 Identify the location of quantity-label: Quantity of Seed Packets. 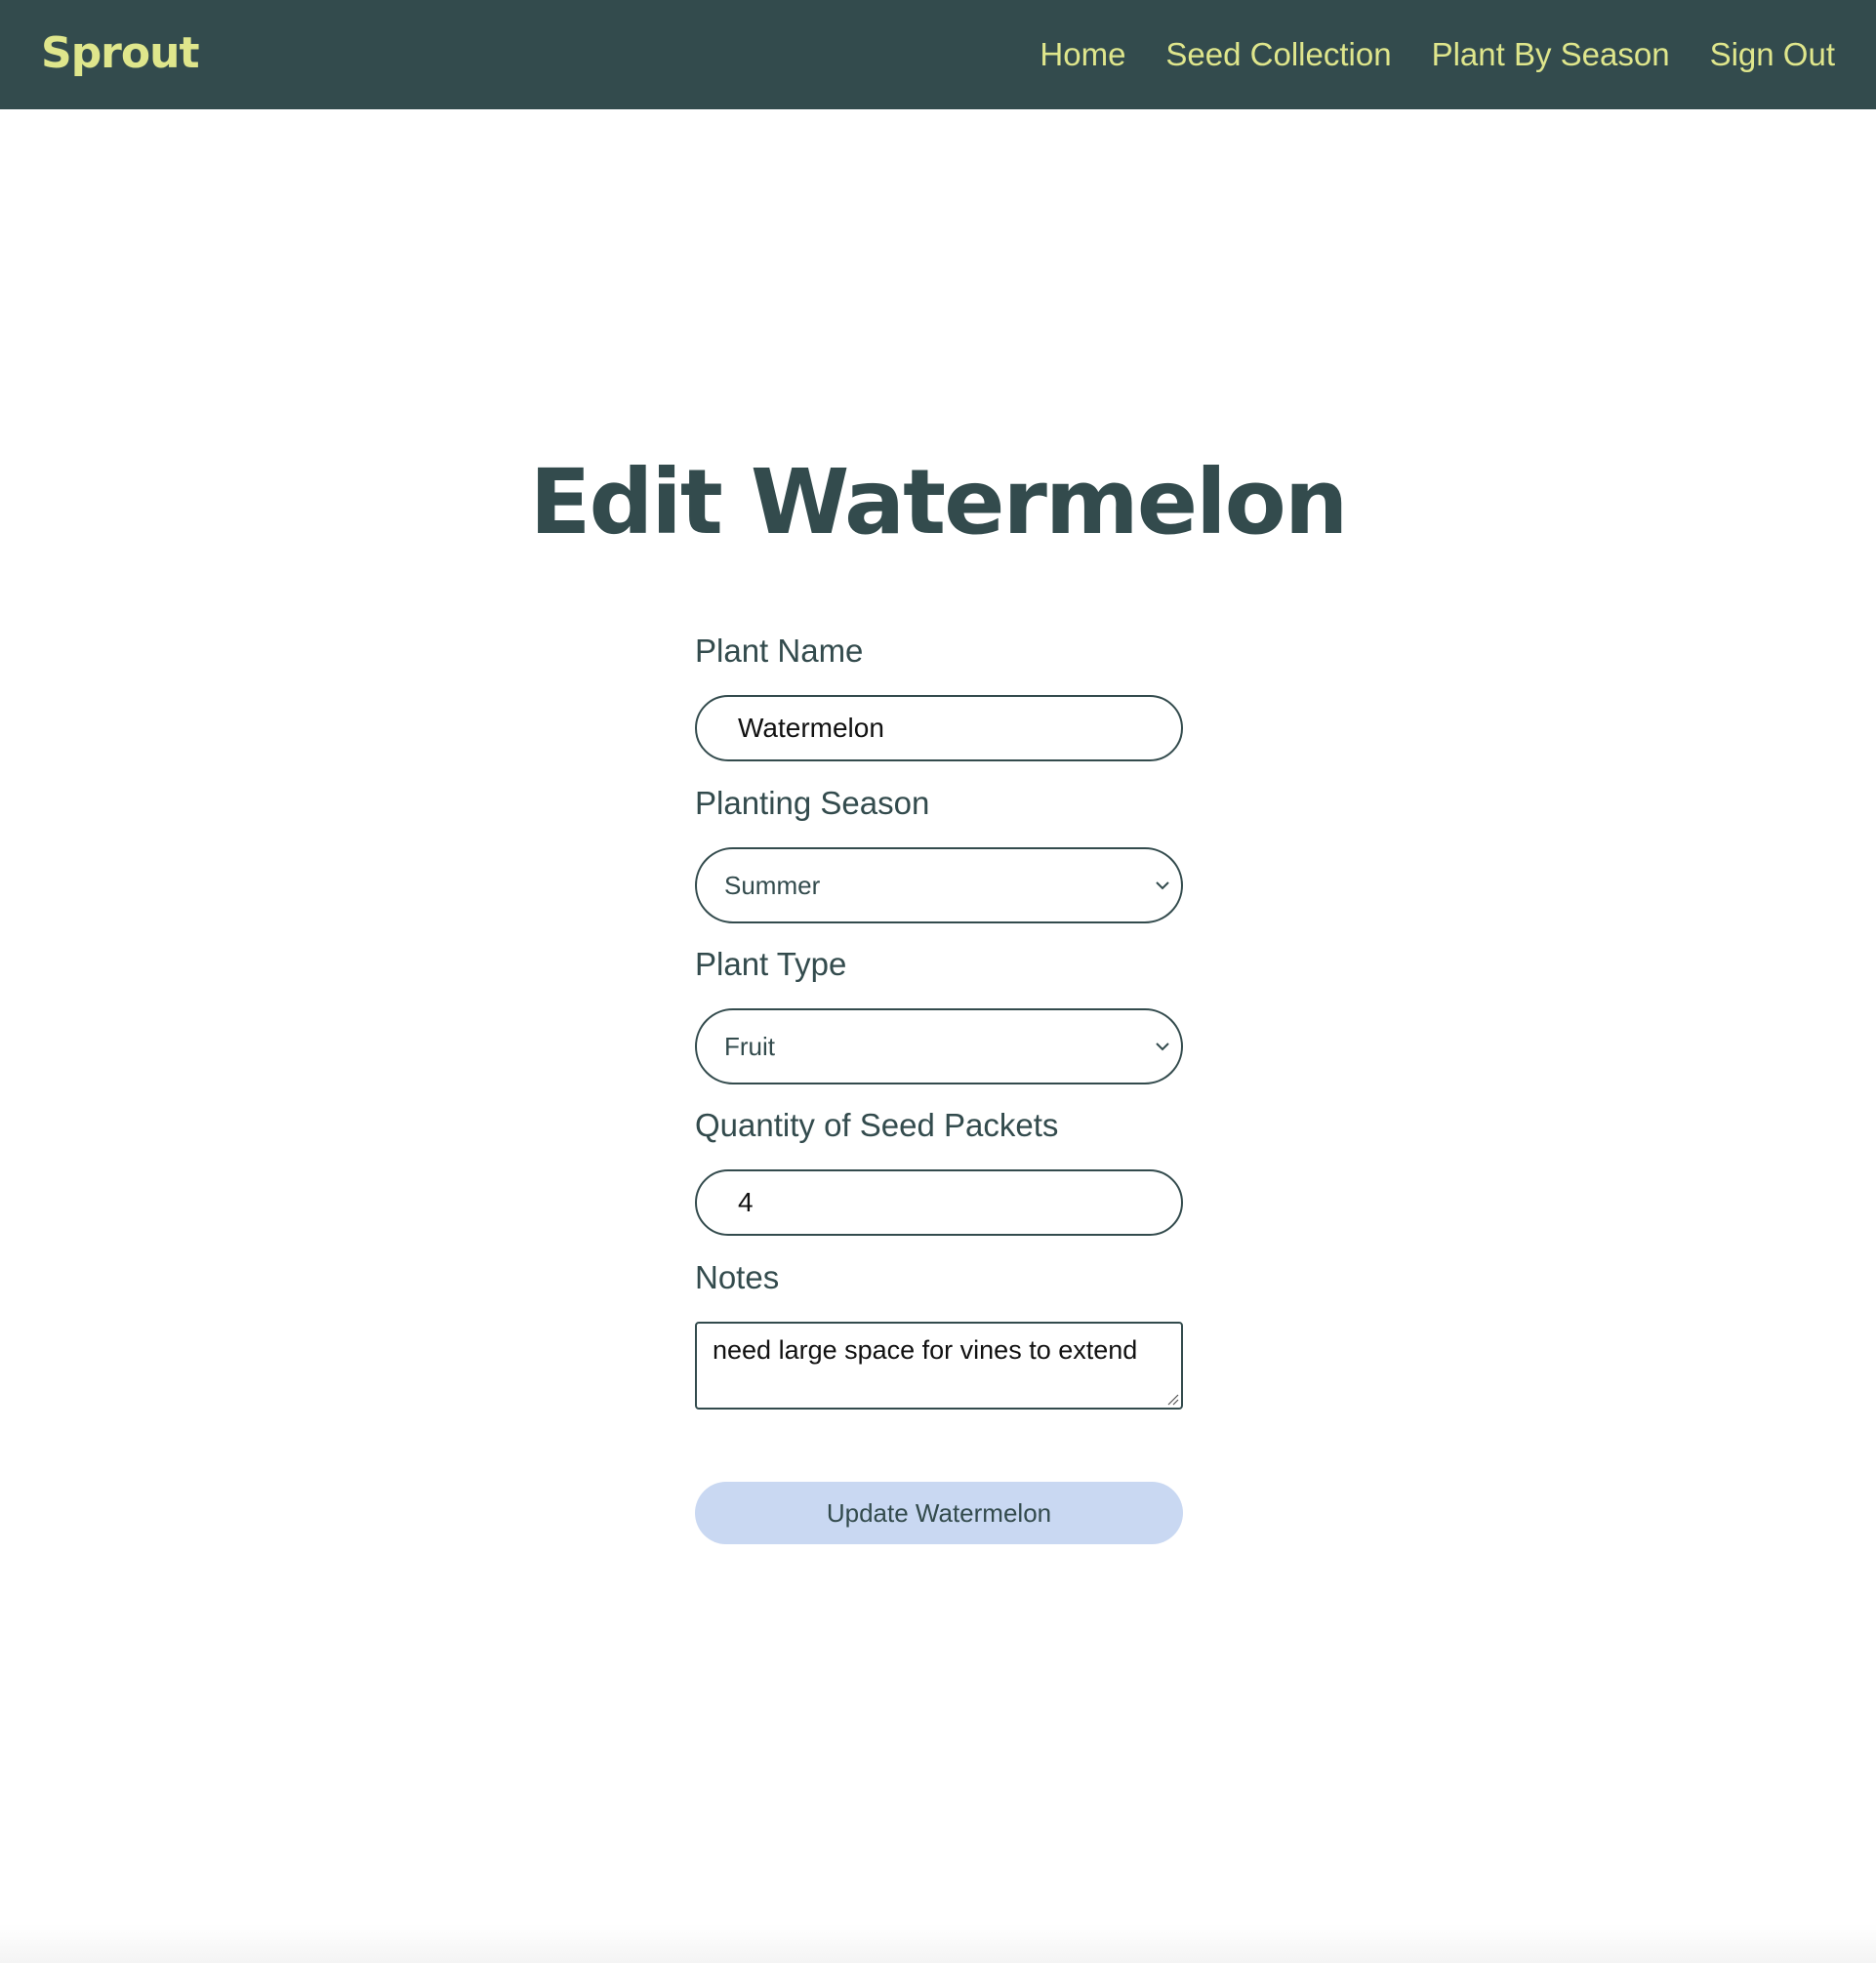
(877, 1125).